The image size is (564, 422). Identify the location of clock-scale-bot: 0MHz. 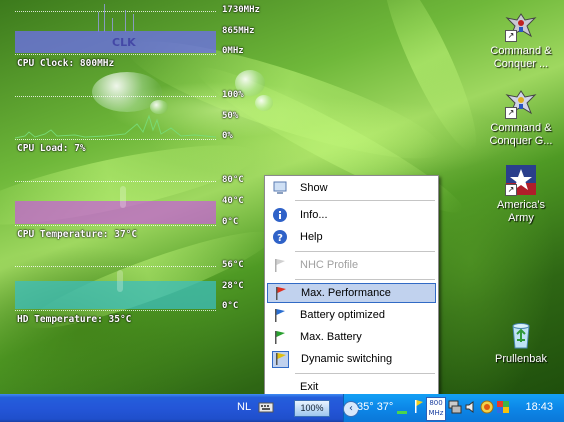
(233, 51).